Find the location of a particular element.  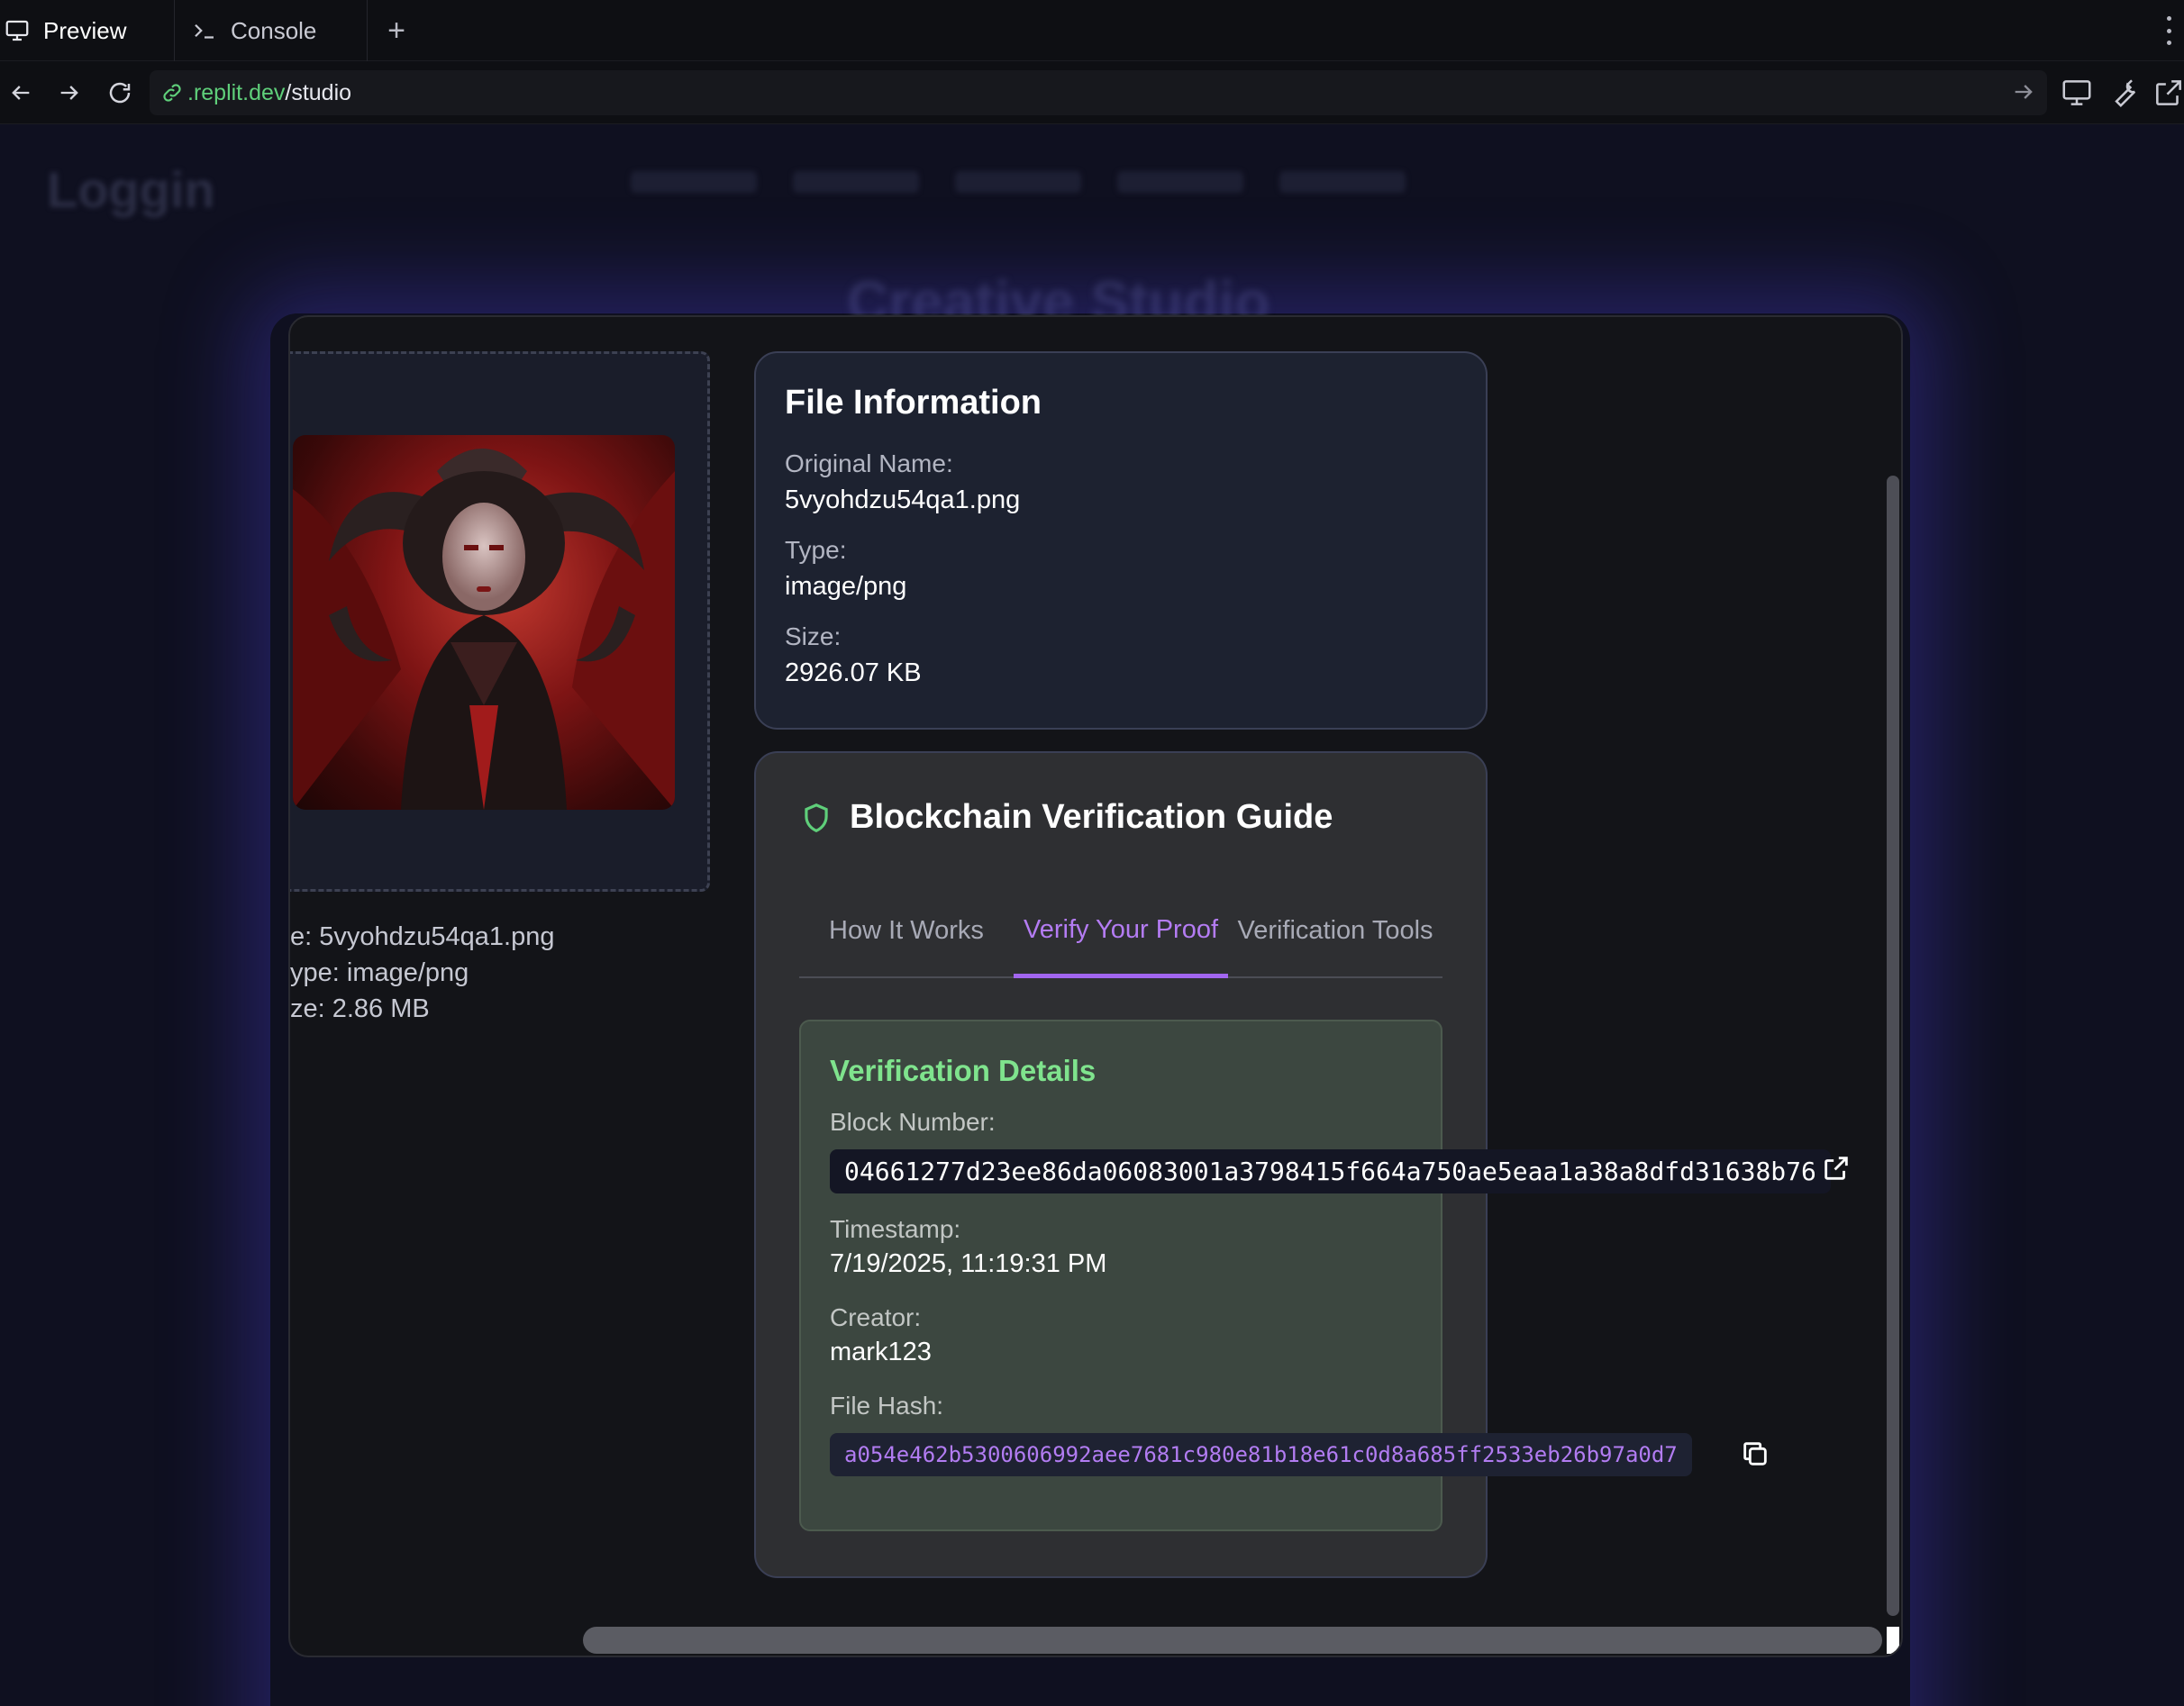

reload-icon is located at coordinates (120, 93).